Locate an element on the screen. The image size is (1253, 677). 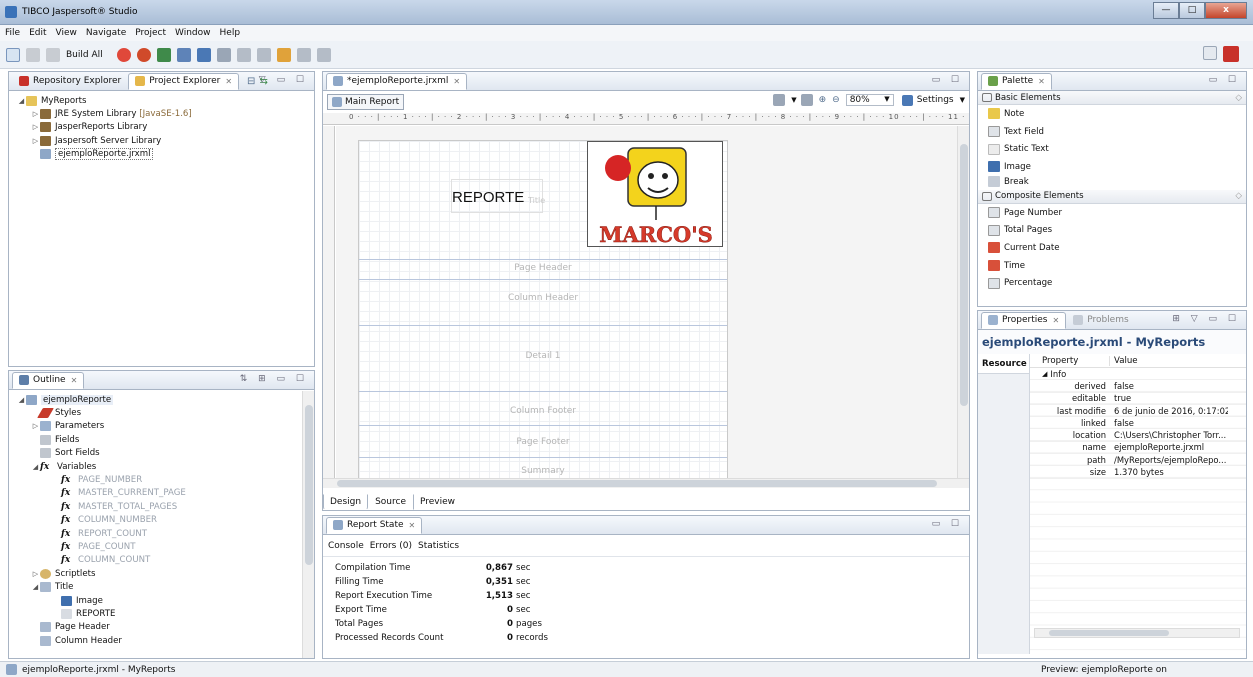
menu-project: Project is located at coordinates (150, 33).